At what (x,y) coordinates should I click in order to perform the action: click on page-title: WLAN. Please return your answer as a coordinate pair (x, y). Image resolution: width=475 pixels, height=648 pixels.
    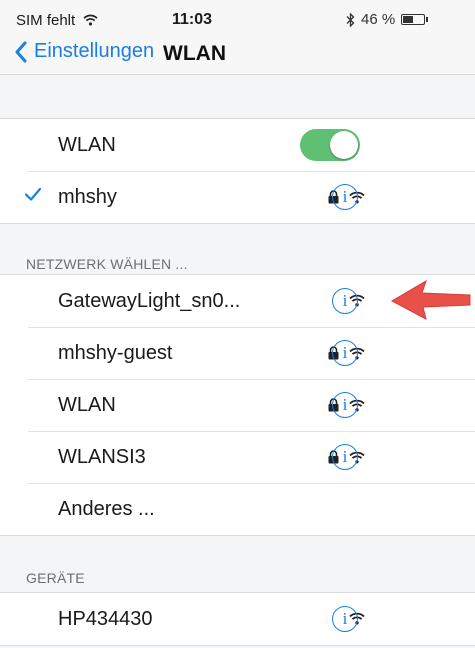
    Looking at the image, I should click on (194, 53).